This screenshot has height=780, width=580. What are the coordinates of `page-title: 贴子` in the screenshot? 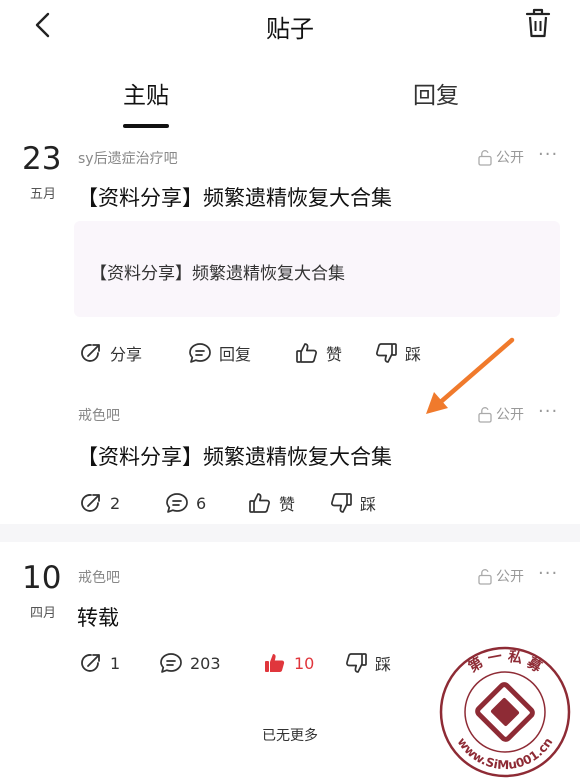 It's located at (290, 29).